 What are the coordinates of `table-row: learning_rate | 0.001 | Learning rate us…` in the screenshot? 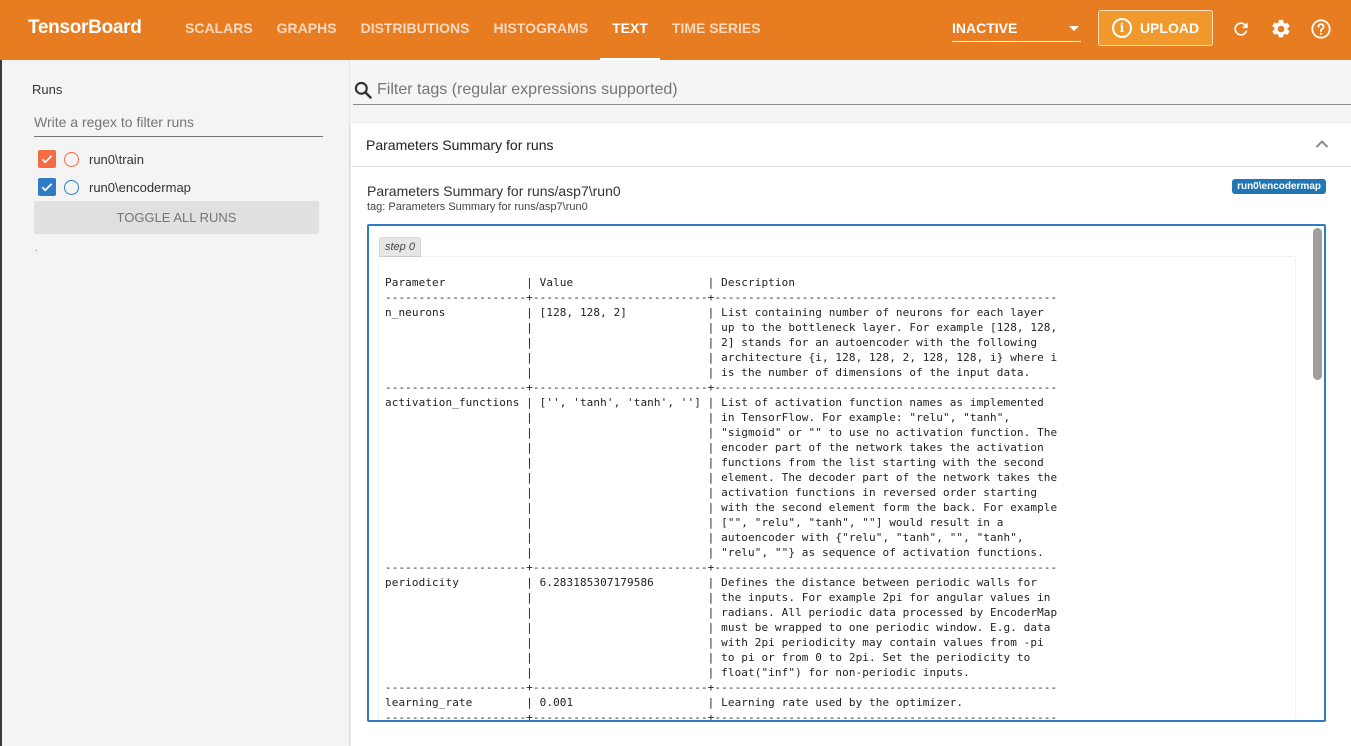 It's located at (674, 702).